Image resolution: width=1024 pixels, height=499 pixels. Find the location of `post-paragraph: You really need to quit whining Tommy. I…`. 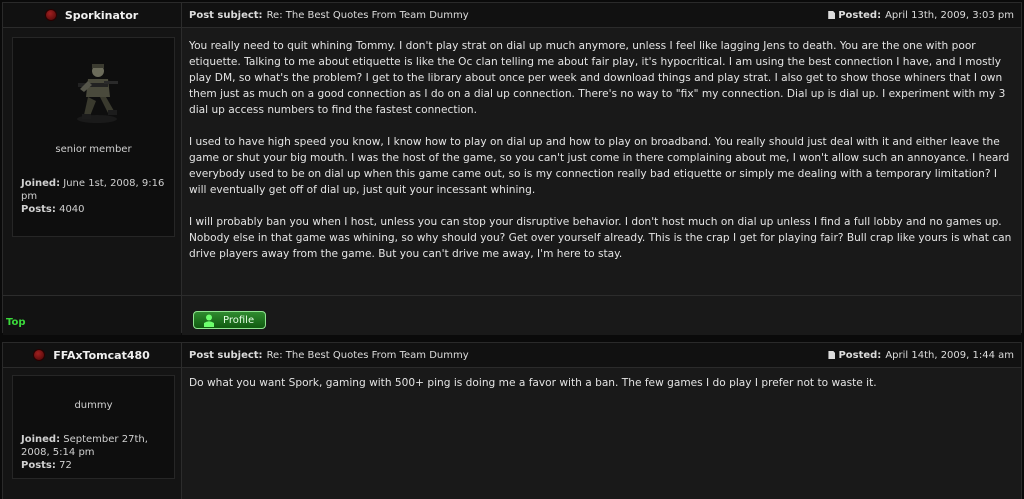

post-paragraph: You really need to quit whining Tommy. I… is located at coordinates (597, 78).